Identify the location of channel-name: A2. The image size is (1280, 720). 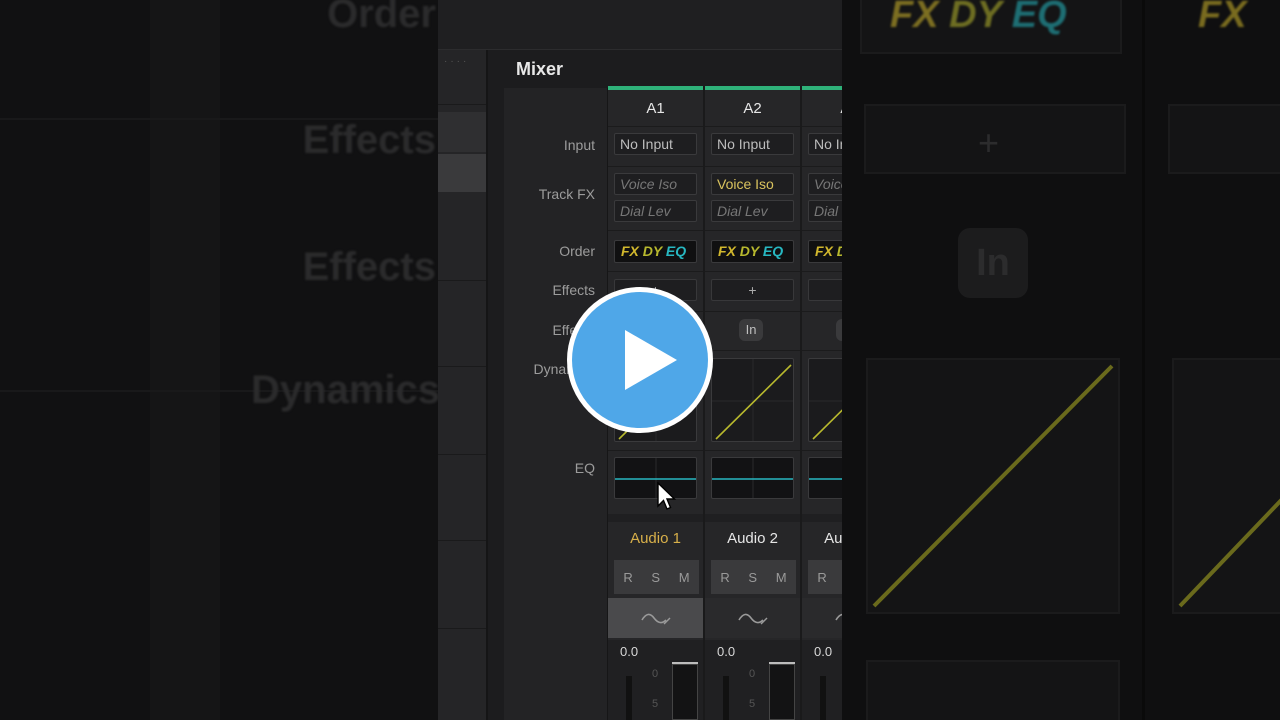
(752, 108).